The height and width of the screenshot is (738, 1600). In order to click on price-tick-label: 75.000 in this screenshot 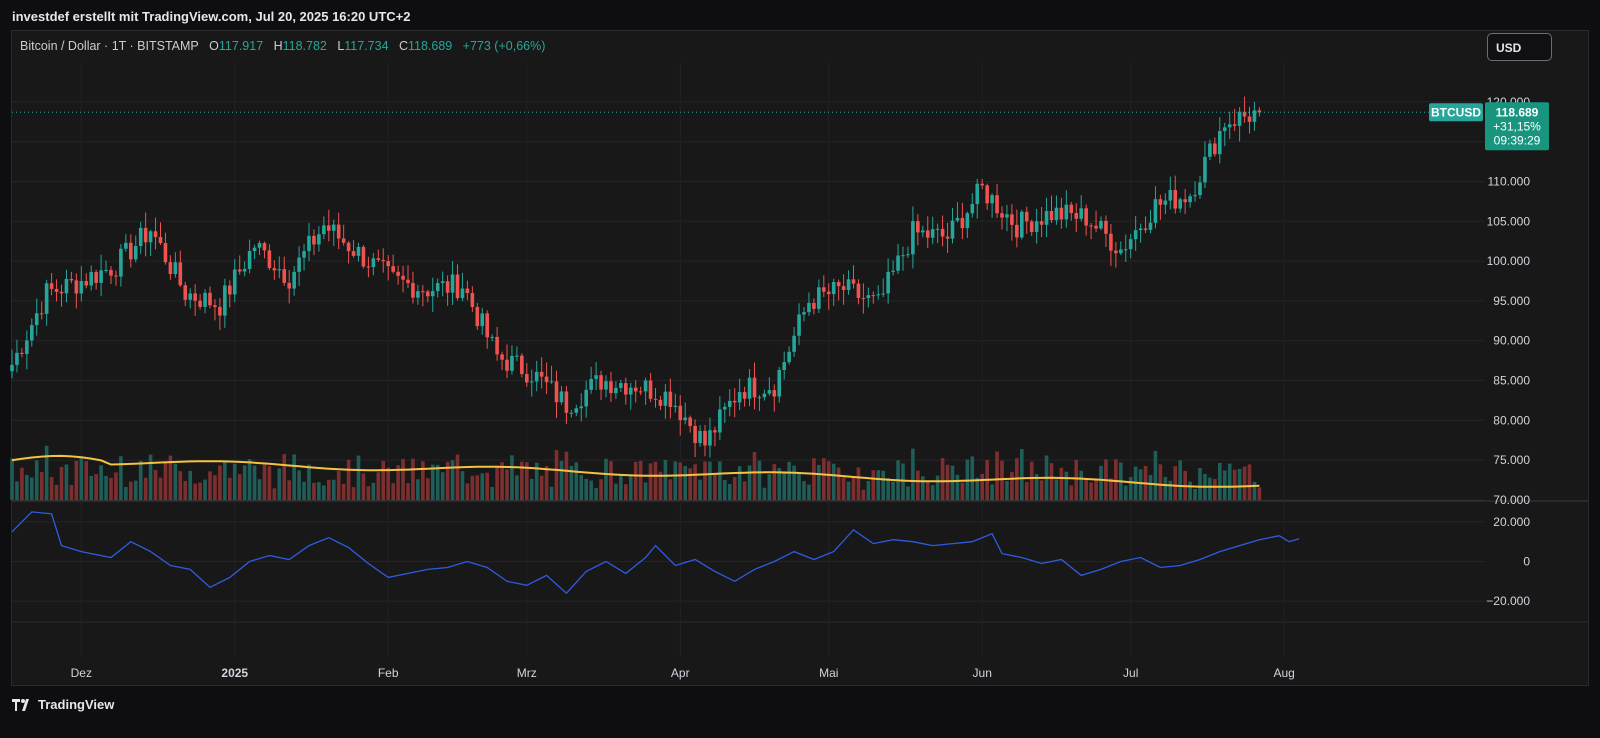, I will do `click(1511, 460)`.